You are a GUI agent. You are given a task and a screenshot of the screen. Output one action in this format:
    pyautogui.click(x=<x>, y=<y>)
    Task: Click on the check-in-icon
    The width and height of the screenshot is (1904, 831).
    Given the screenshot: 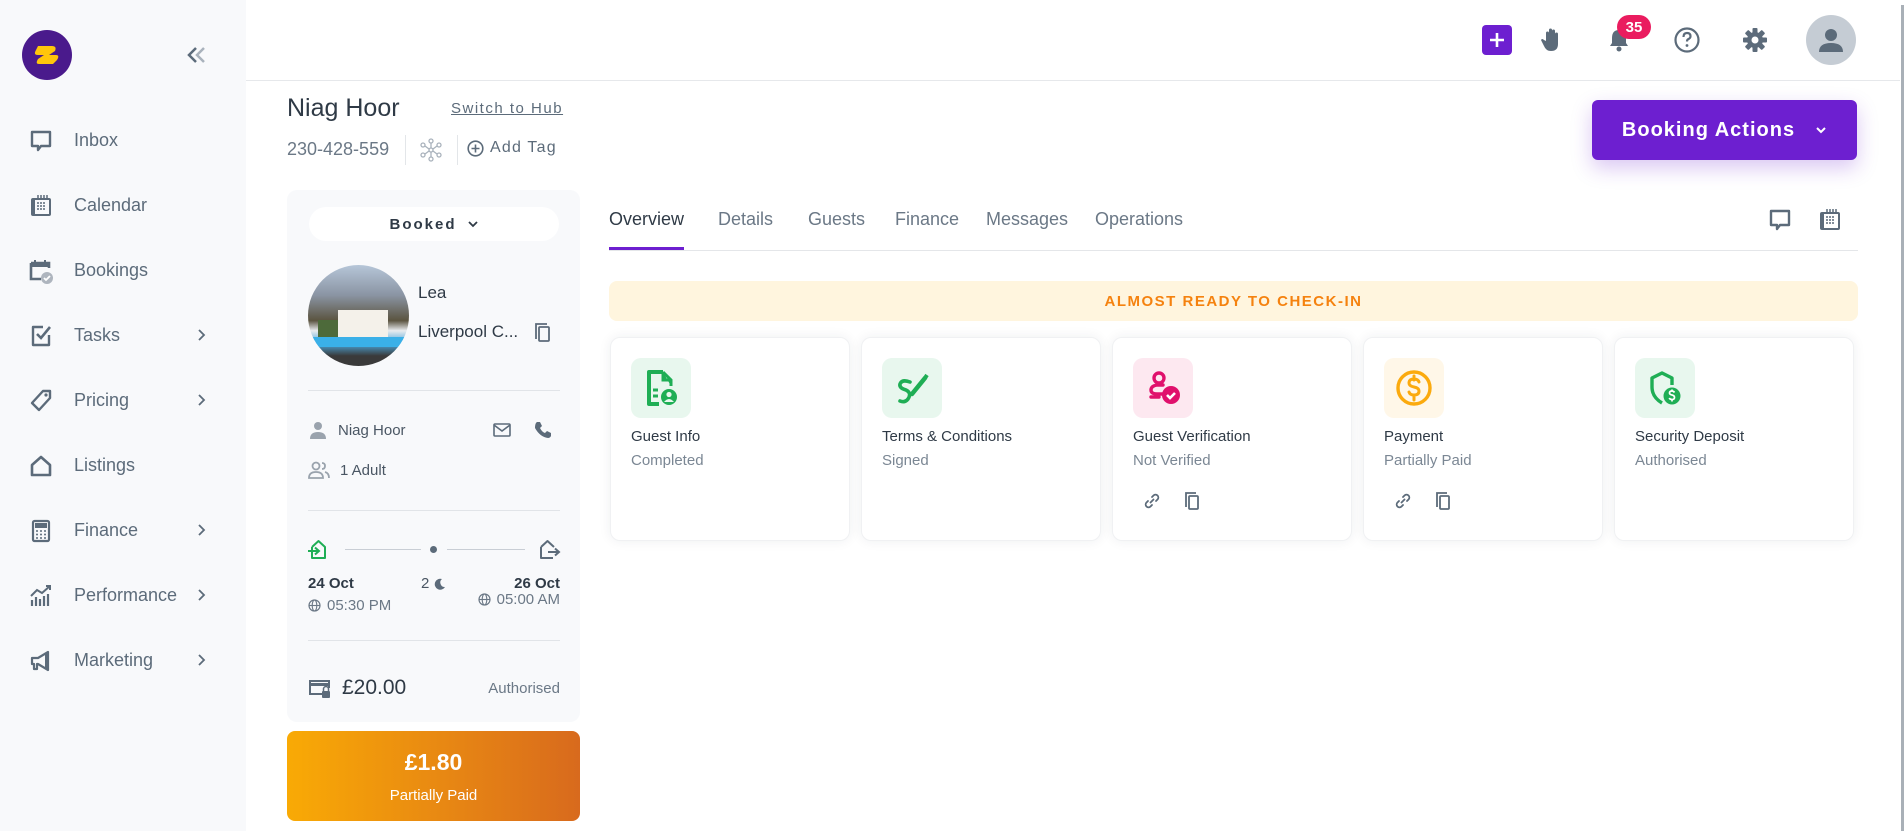 What is the action you would take?
    pyautogui.click(x=317, y=549)
    